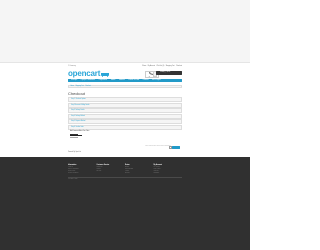 This screenshot has height=250, width=320. What do you see at coordinates (73, 179) in the screenshot?
I see `footer-powered-by: Your Store © 2024` at bounding box center [73, 179].